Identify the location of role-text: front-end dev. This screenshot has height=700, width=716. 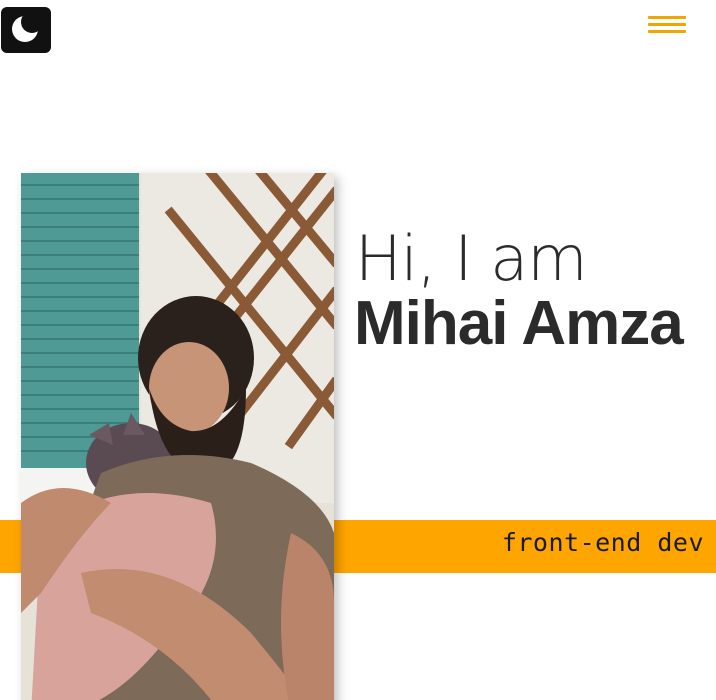
(602, 542).